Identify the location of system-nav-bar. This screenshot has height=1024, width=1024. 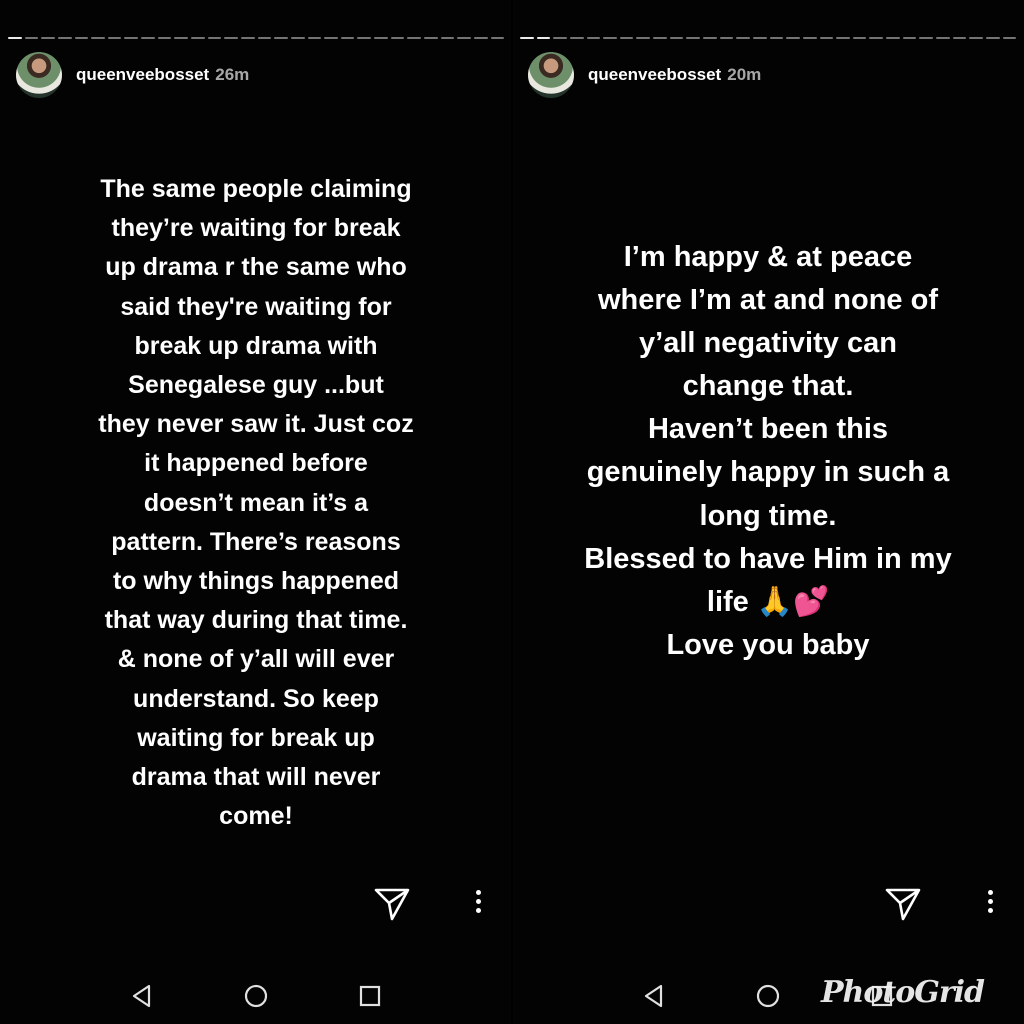
(256, 995).